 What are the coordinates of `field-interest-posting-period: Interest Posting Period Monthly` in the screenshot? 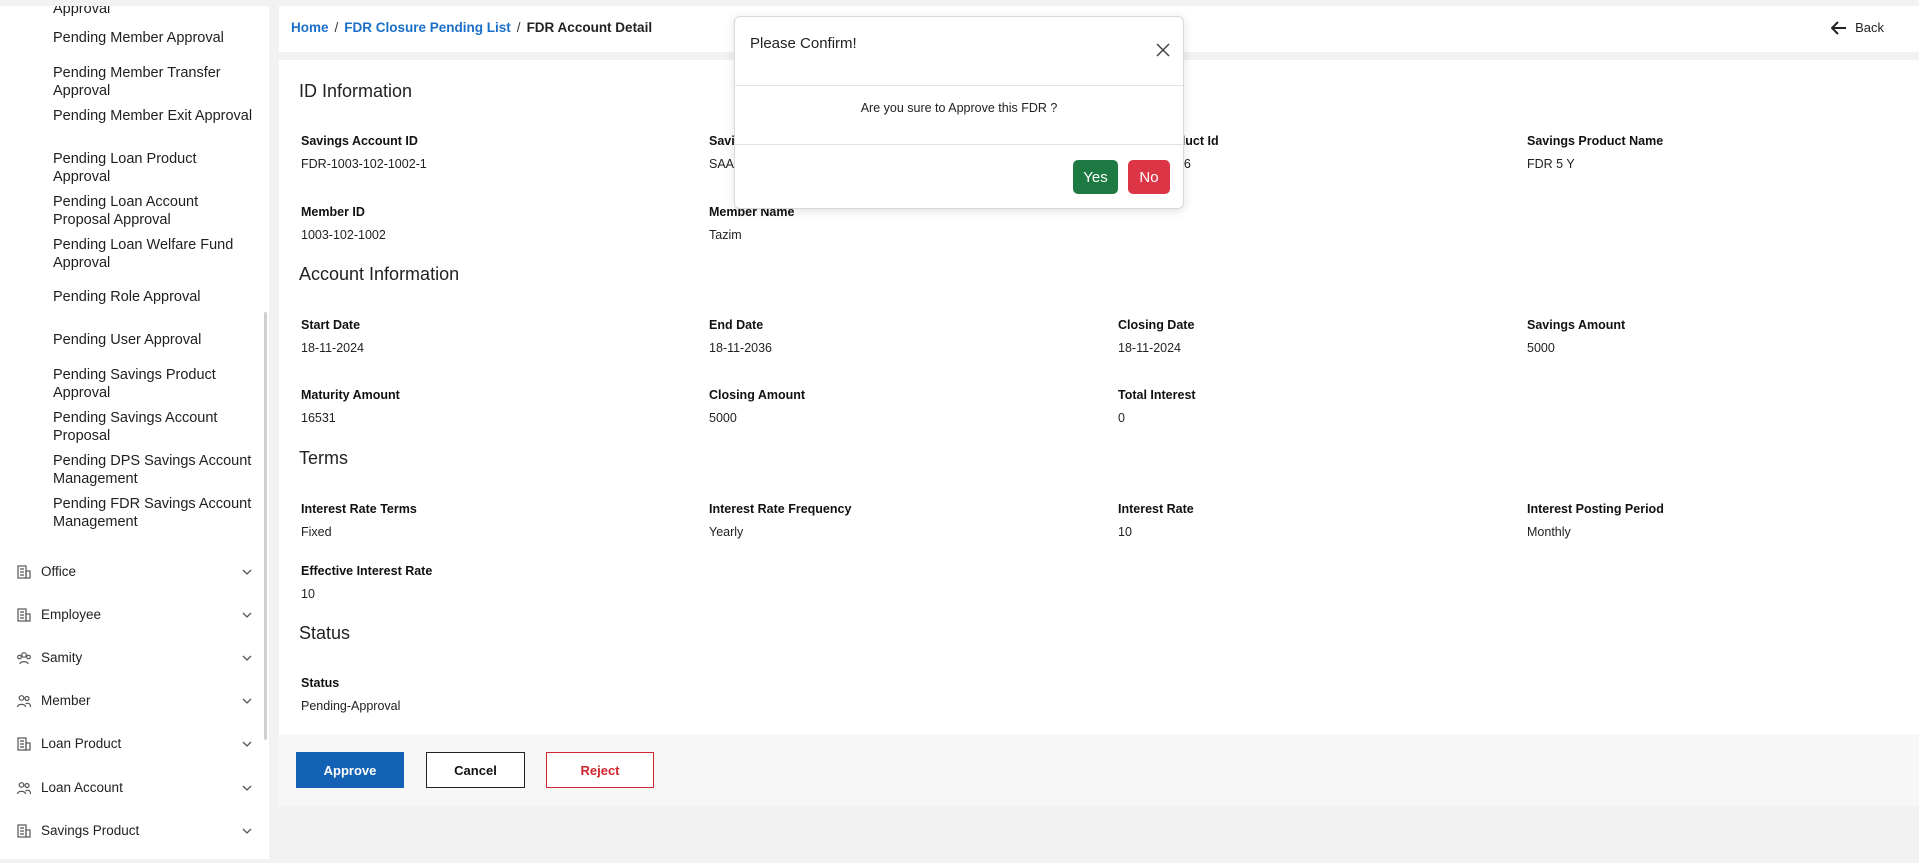 It's located at (1717, 520).